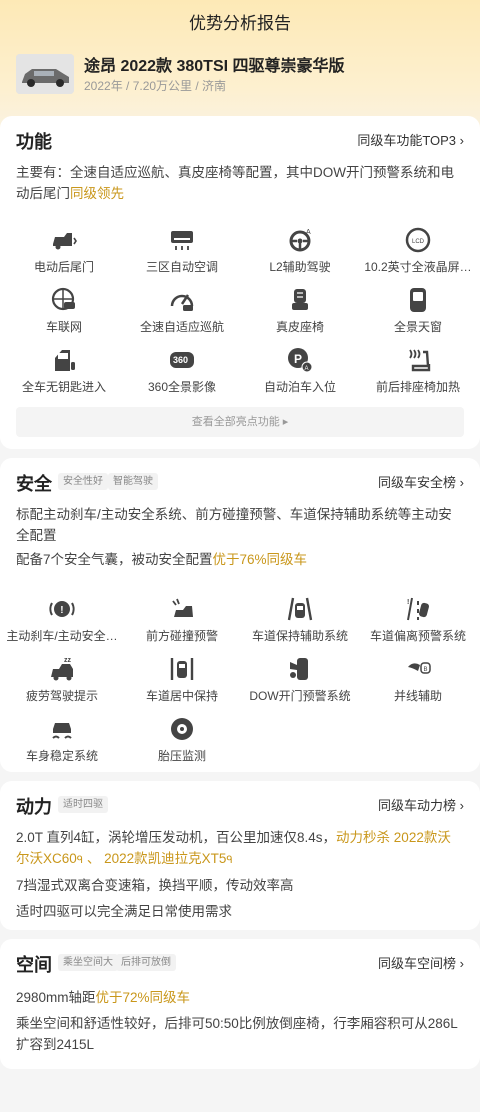  I want to click on safety-label: DOW开门预警系统, so click(300, 696).